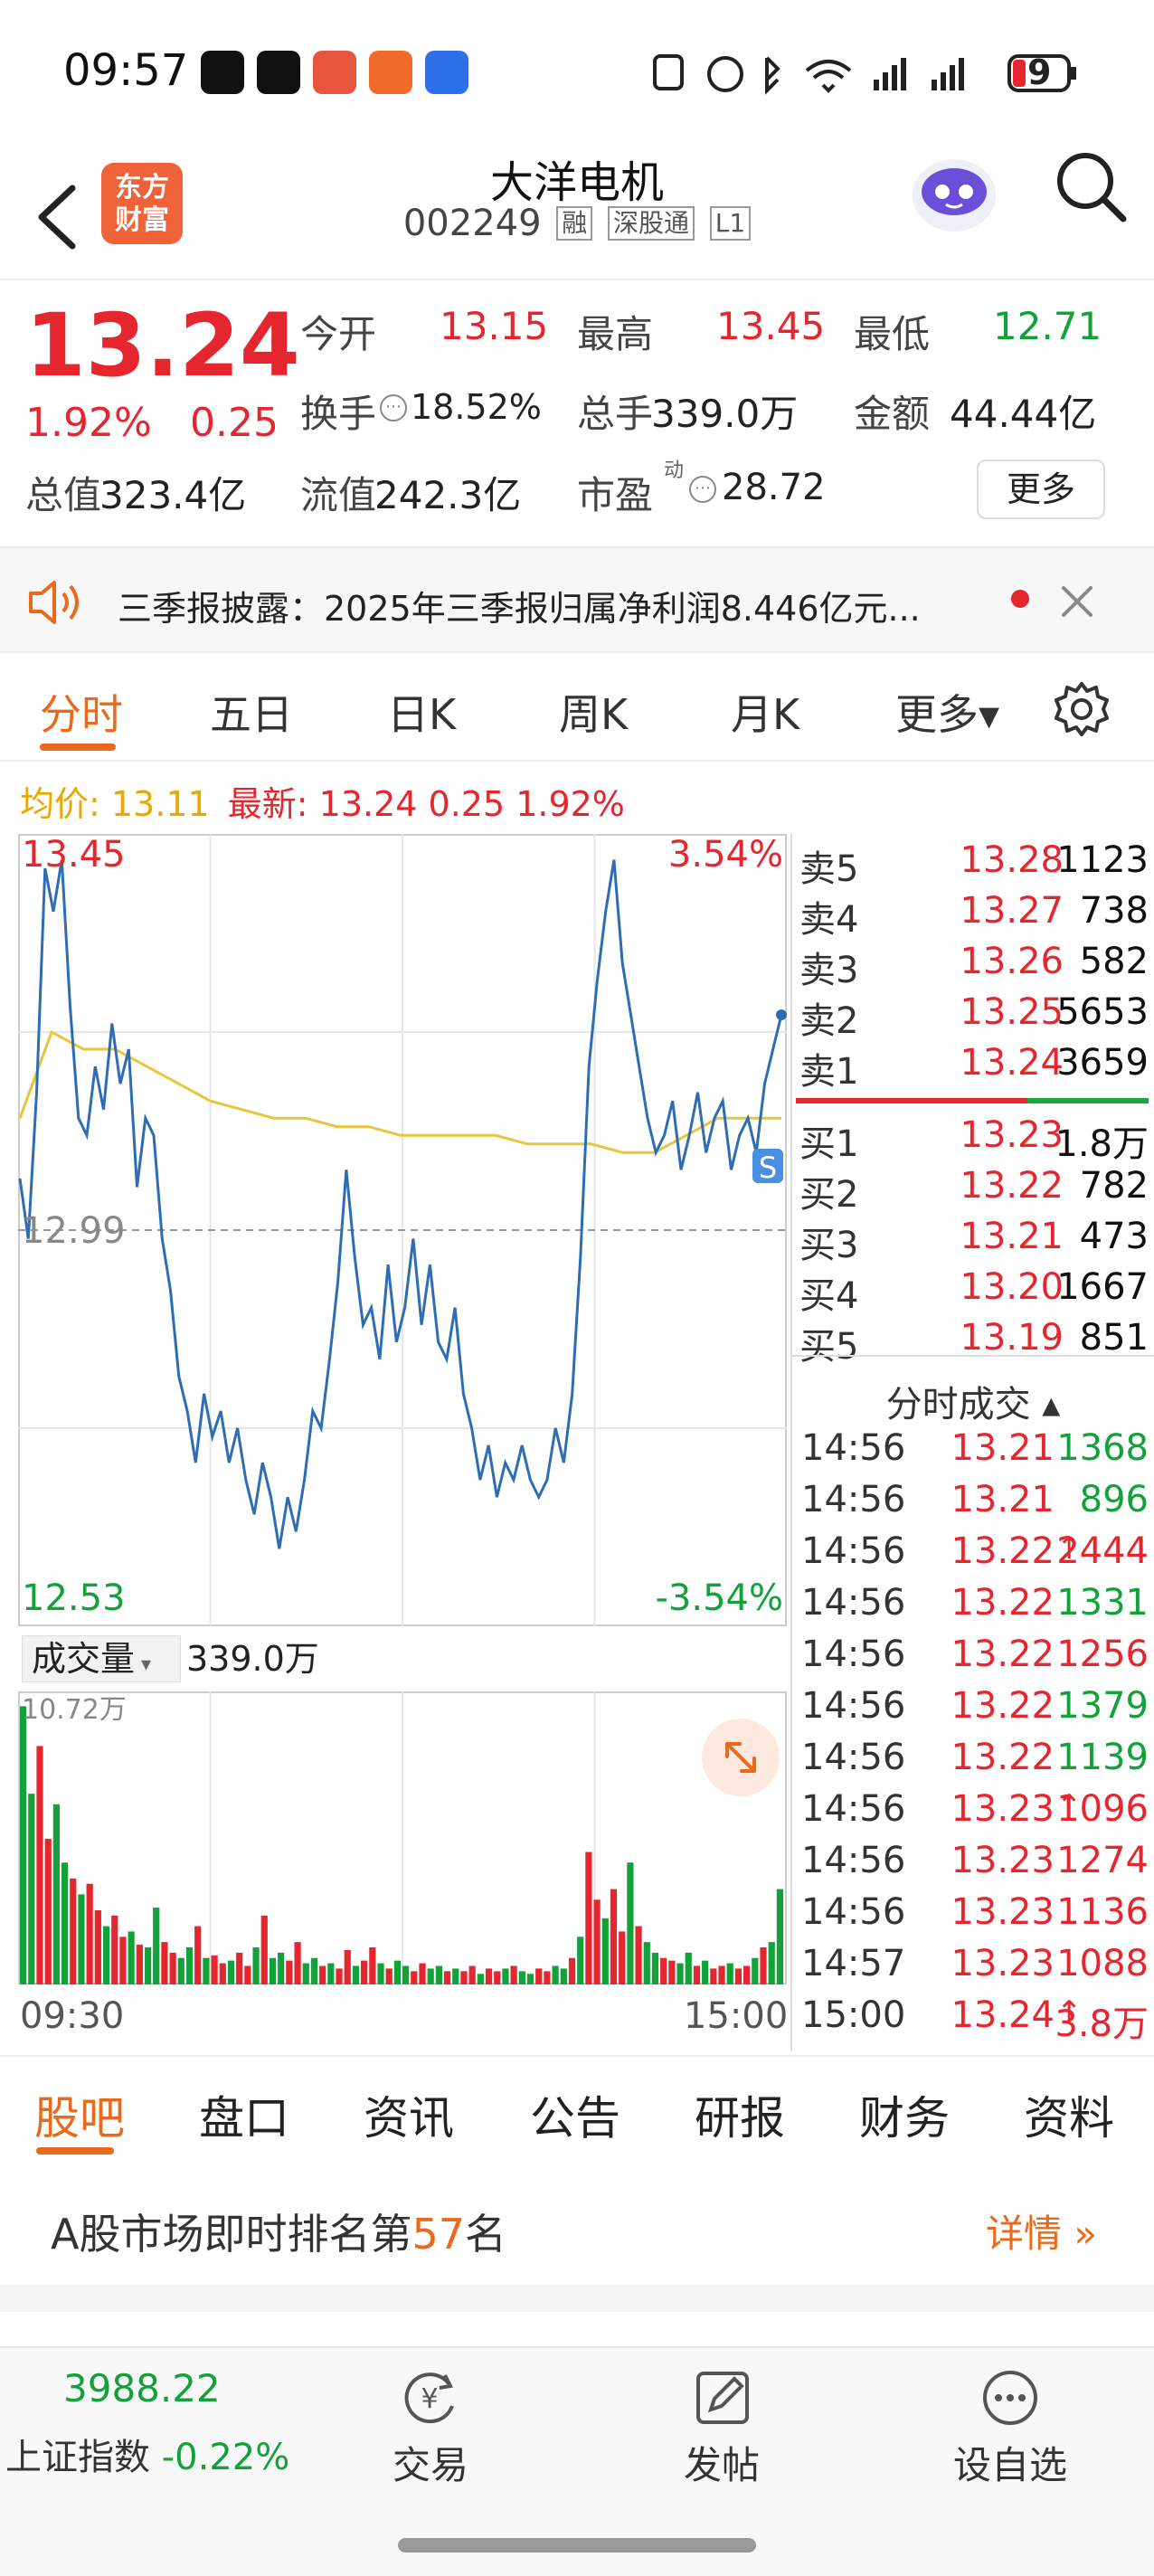 This screenshot has height=2576, width=1154. What do you see at coordinates (829, 1195) in the screenshot?
I see `level-label: 买2` at bounding box center [829, 1195].